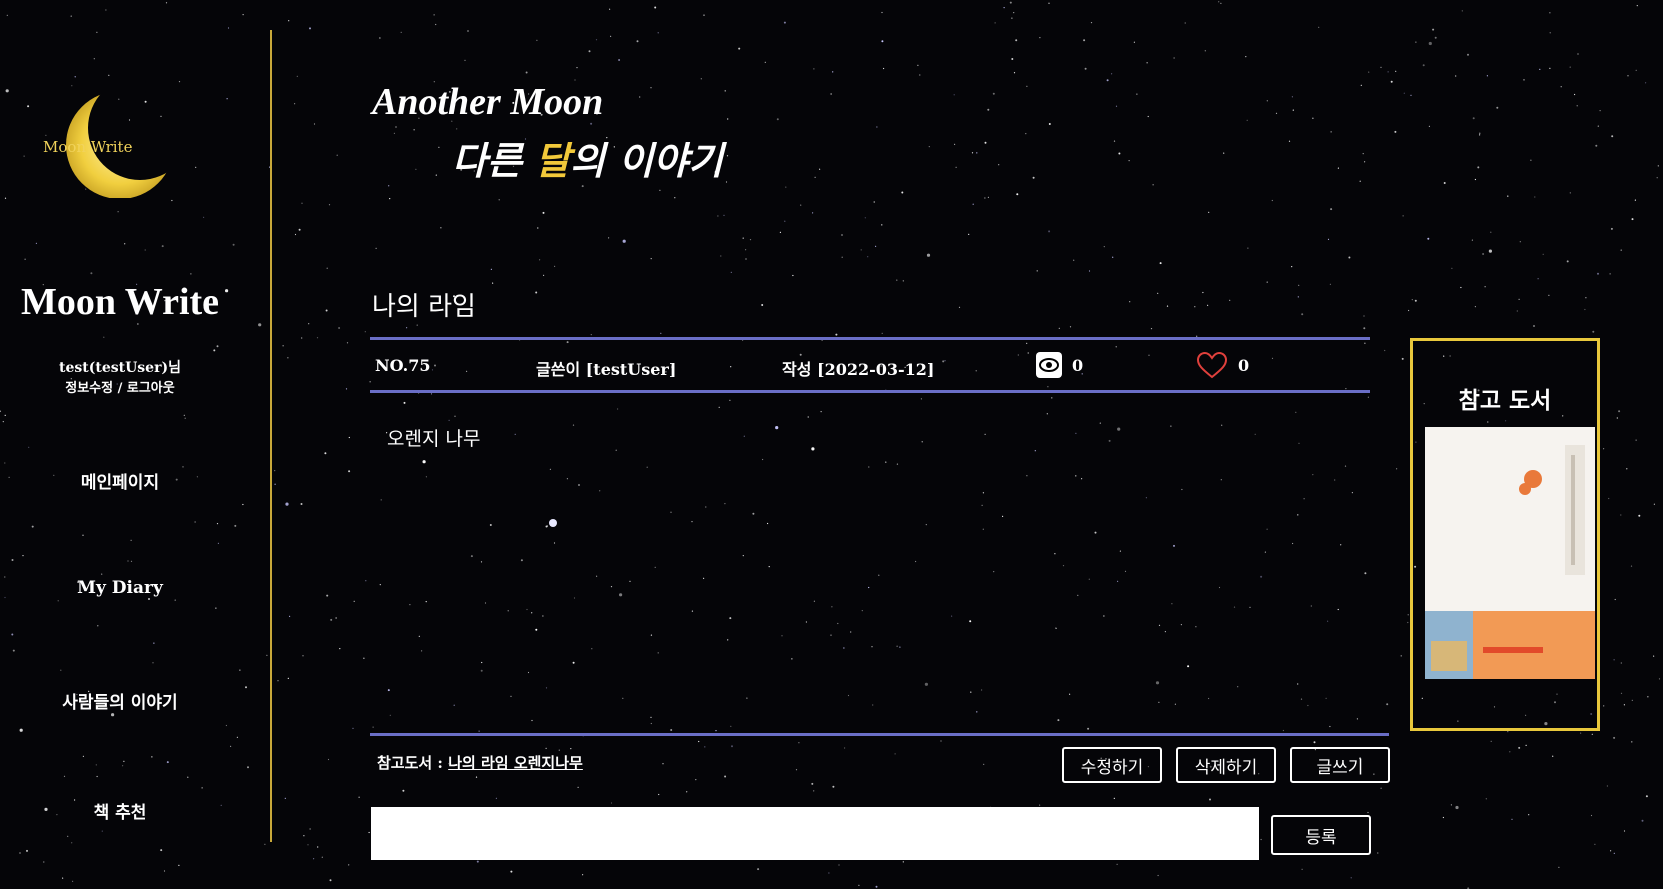 Image resolution: width=1663 pixels, height=889 pixels. Describe the element at coordinates (494, 160) in the screenshot. I see `title-ko-pre: 다른` at that location.